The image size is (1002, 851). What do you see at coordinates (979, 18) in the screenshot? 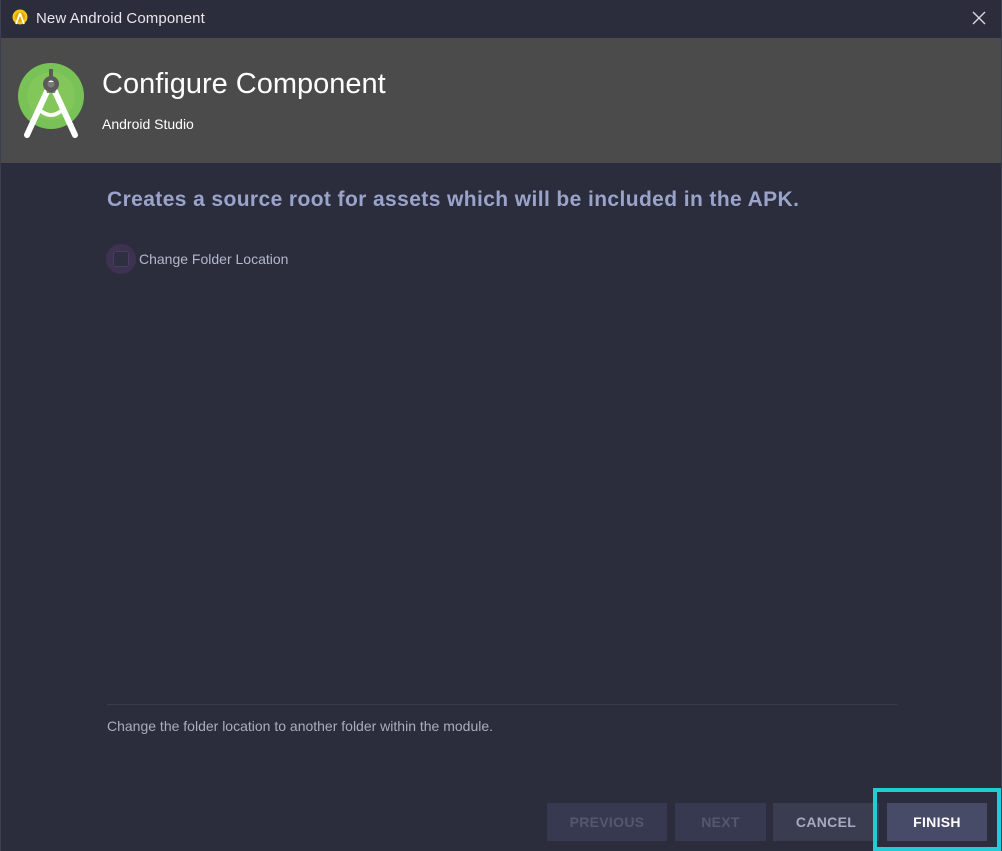
I see `close-icon` at bounding box center [979, 18].